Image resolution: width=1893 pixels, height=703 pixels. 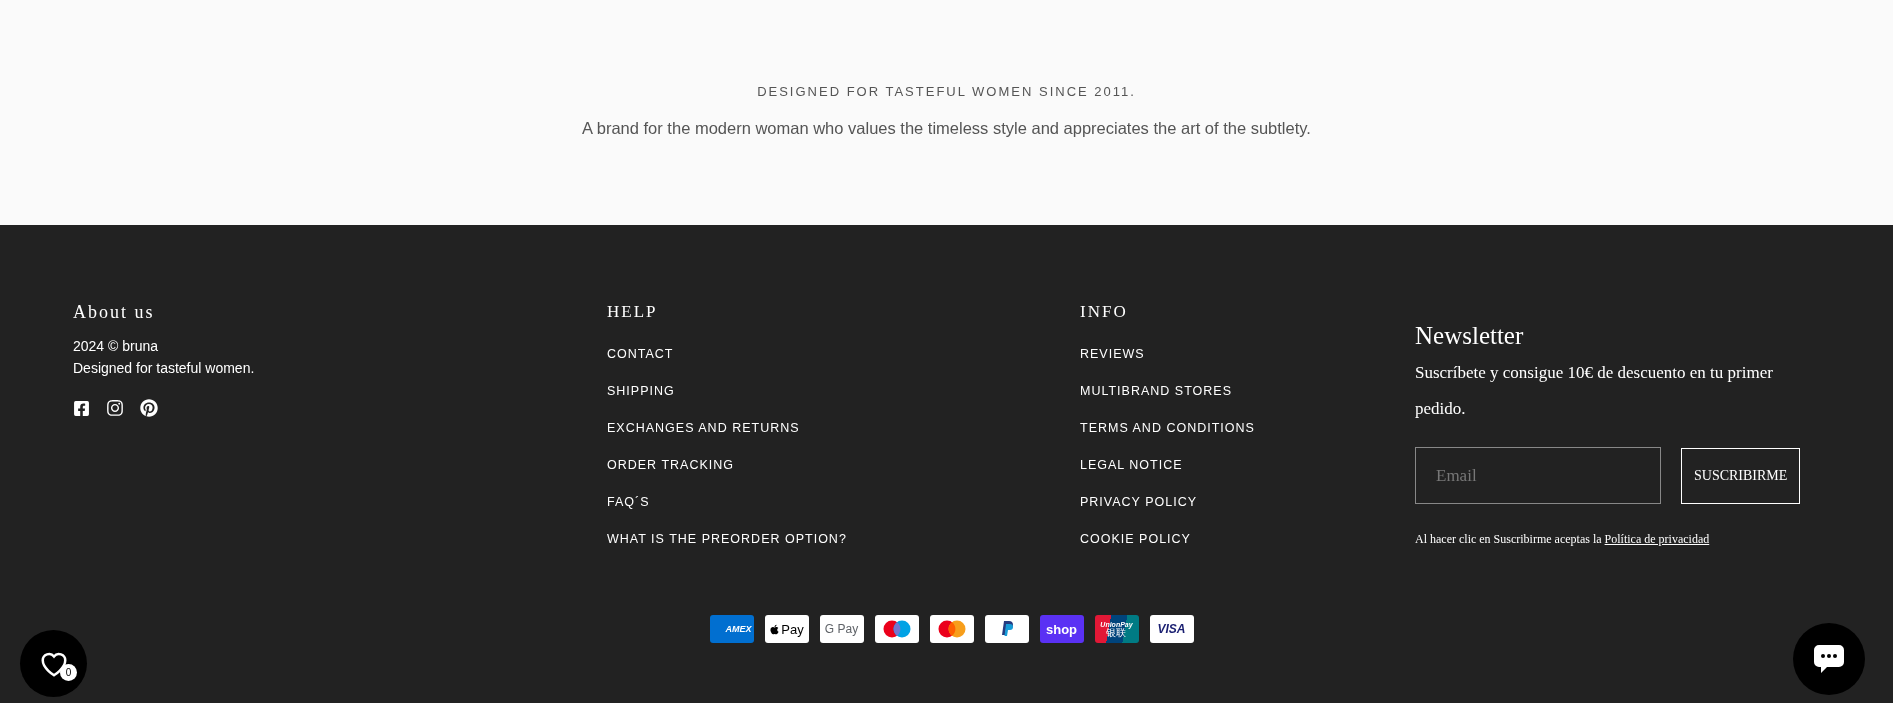 What do you see at coordinates (1741, 475) in the screenshot?
I see `subscribe-button: SUSCRIBIRME` at bounding box center [1741, 475].